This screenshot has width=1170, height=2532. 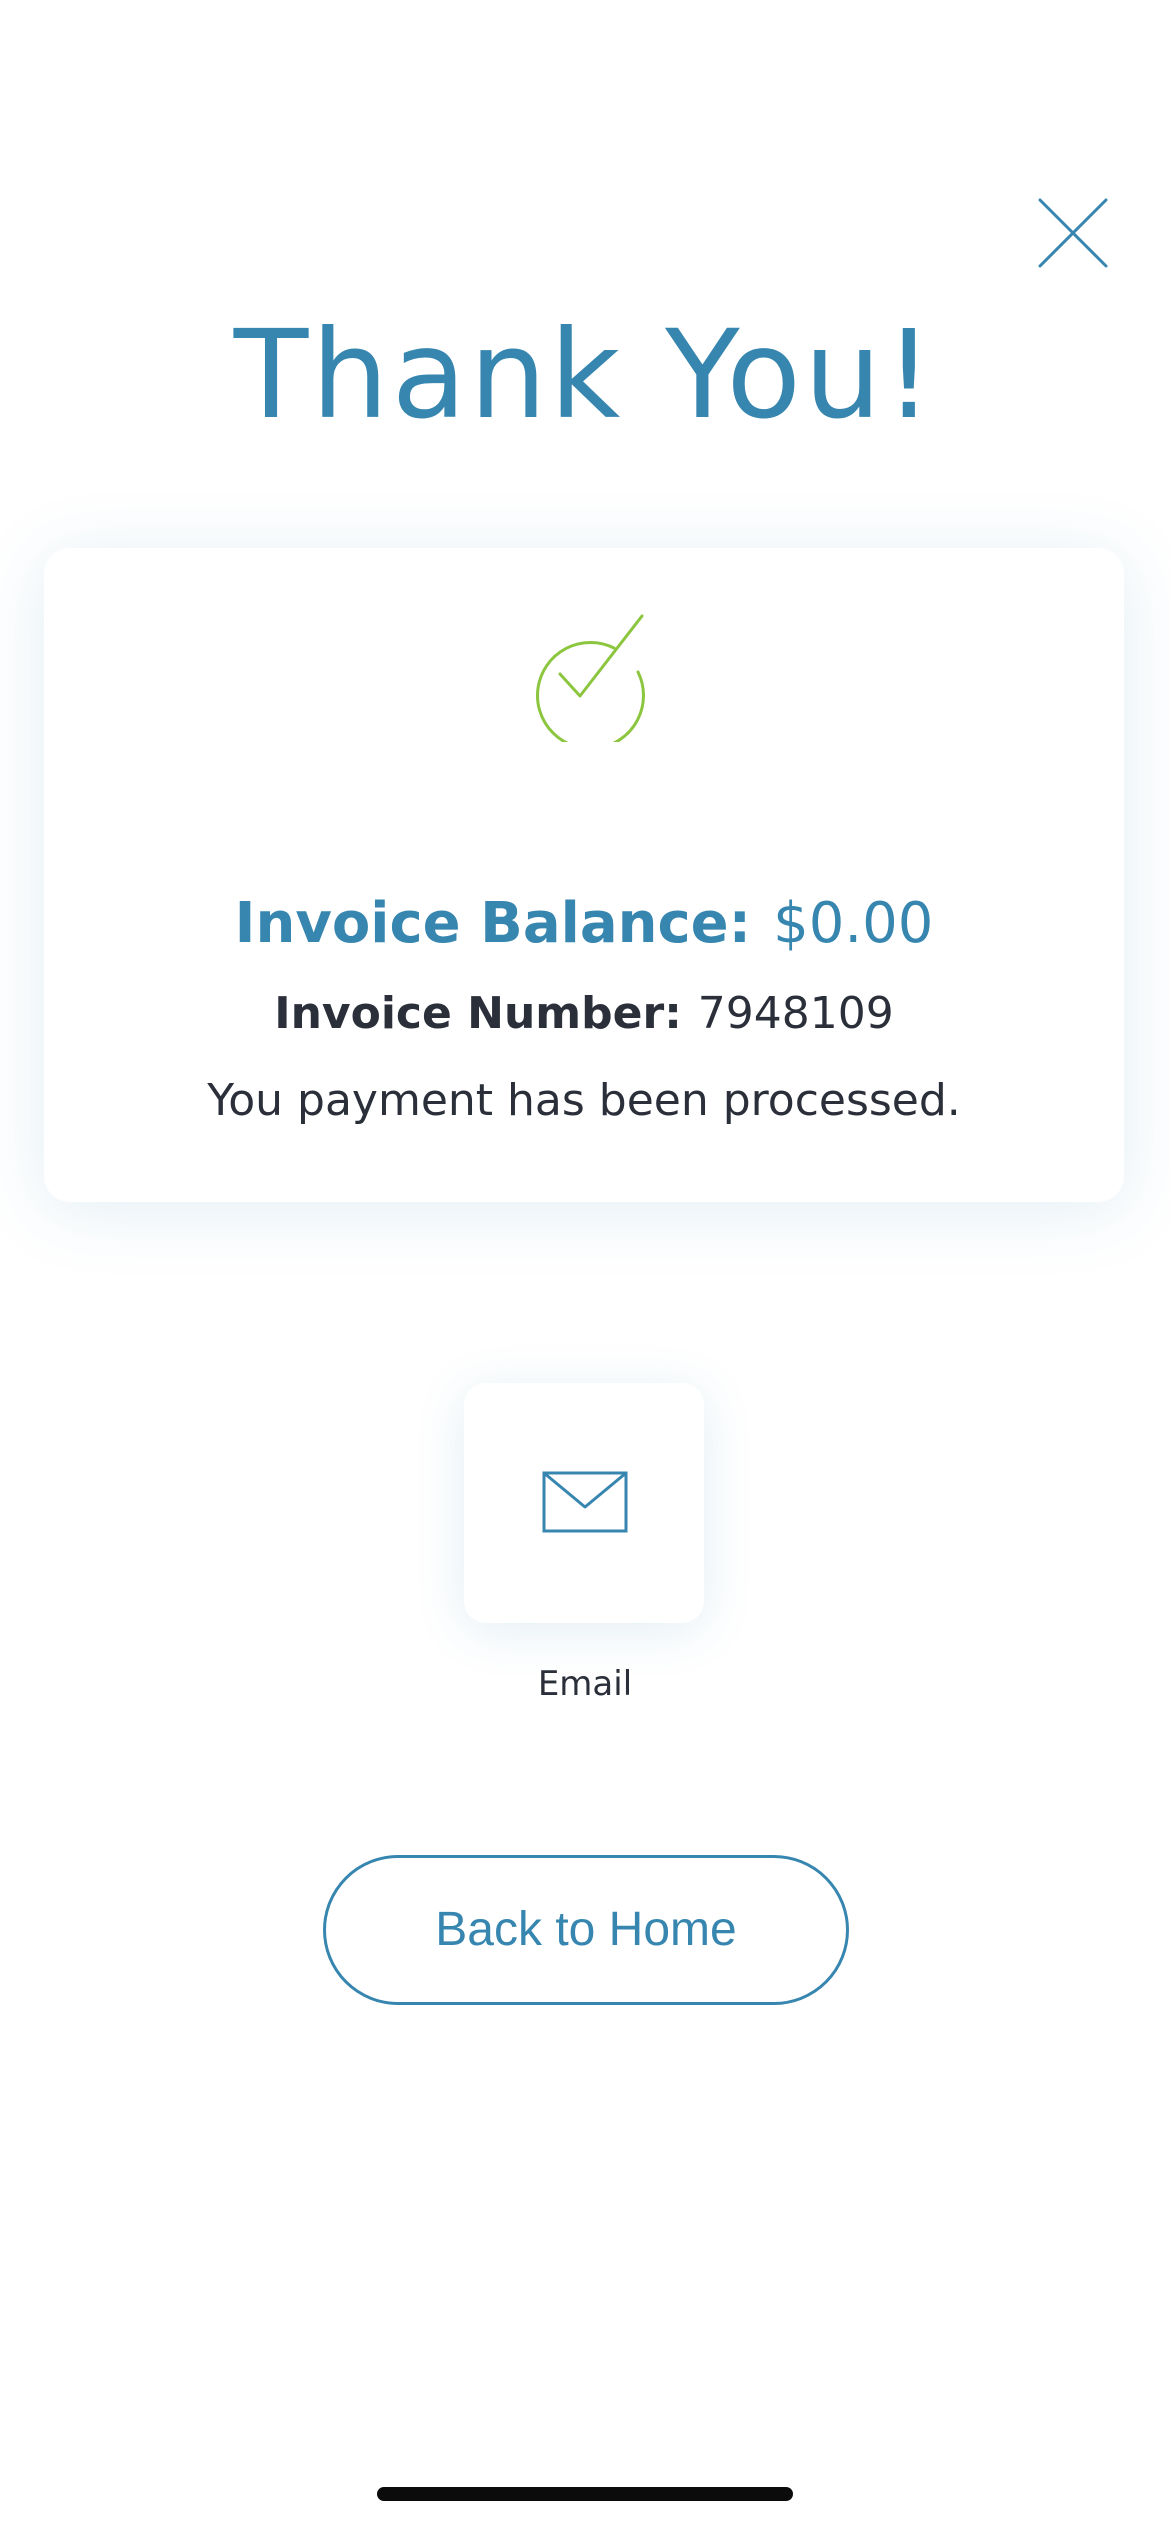 I want to click on home-indicator, so click(x=585, y=2494).